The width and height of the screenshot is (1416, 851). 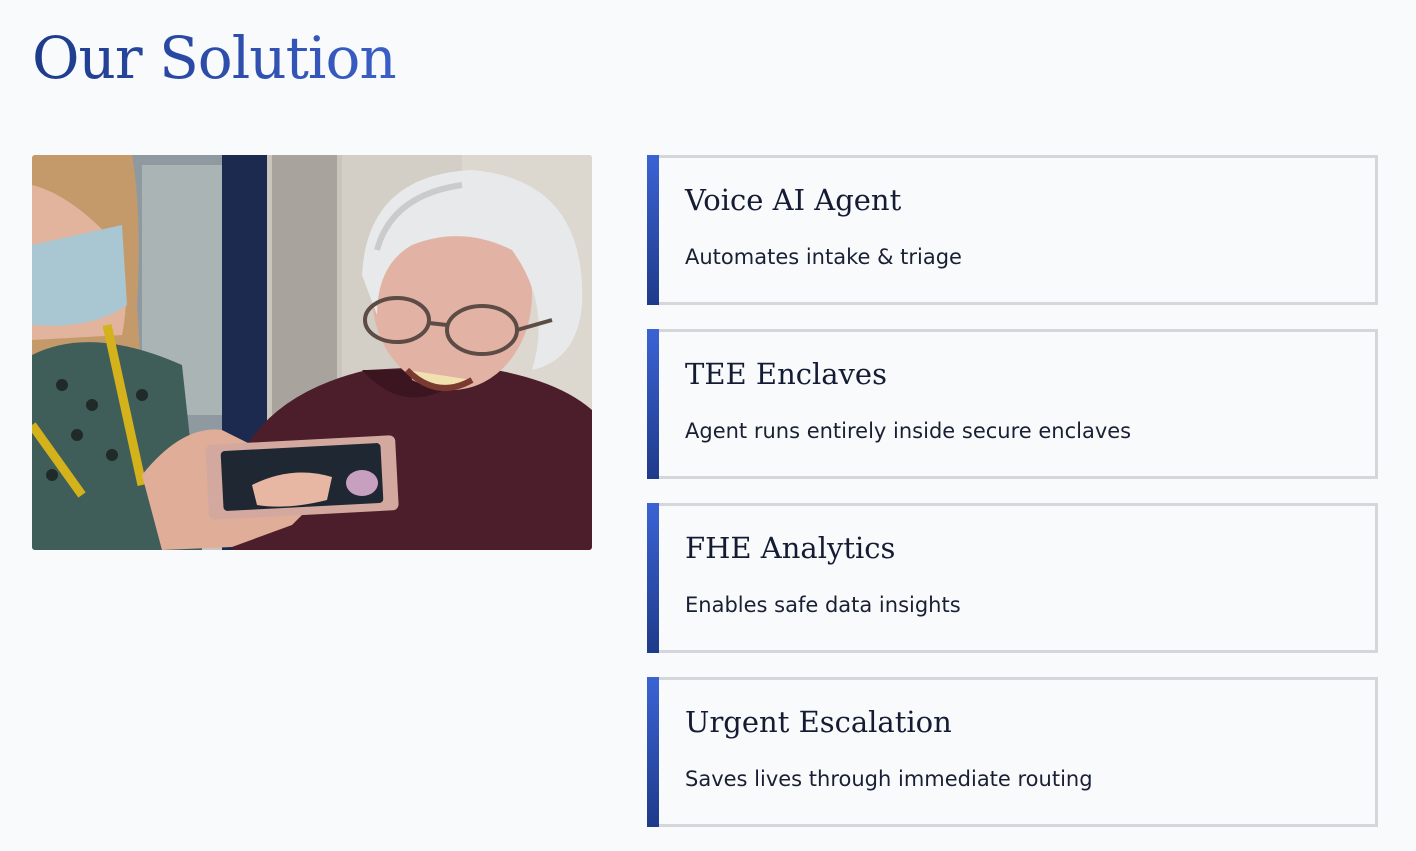 What do you see at coordinates (790, 548) in the screenshot?
I see `card-title: FHE Analytics` at bounding box center [790, 548].